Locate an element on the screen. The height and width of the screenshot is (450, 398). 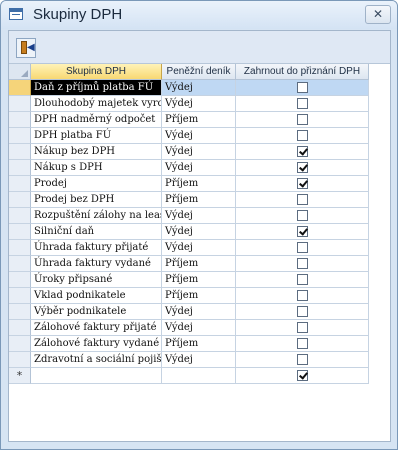
table-row: DPH platba FÚ Výdej is located at coordinates (189, 136).